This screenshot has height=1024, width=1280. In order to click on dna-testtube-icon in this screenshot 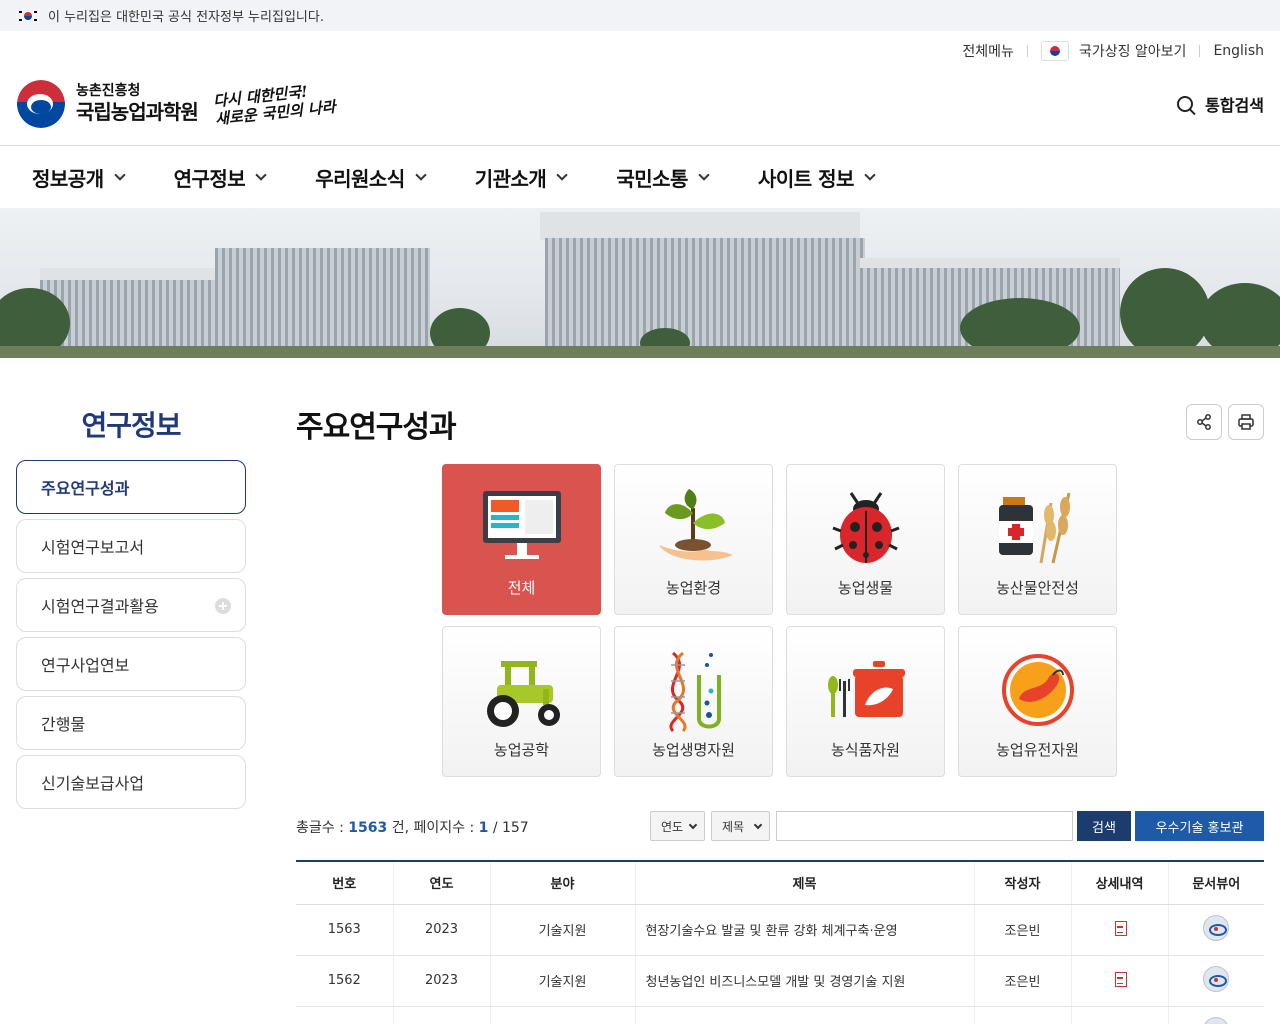, I will do `click(694, 692)`.